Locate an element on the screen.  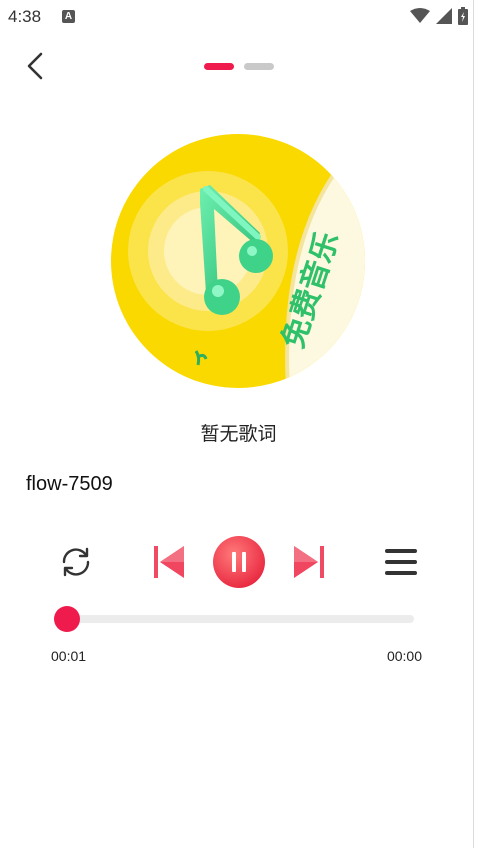
previous-button is located at coordinates (169, 562).